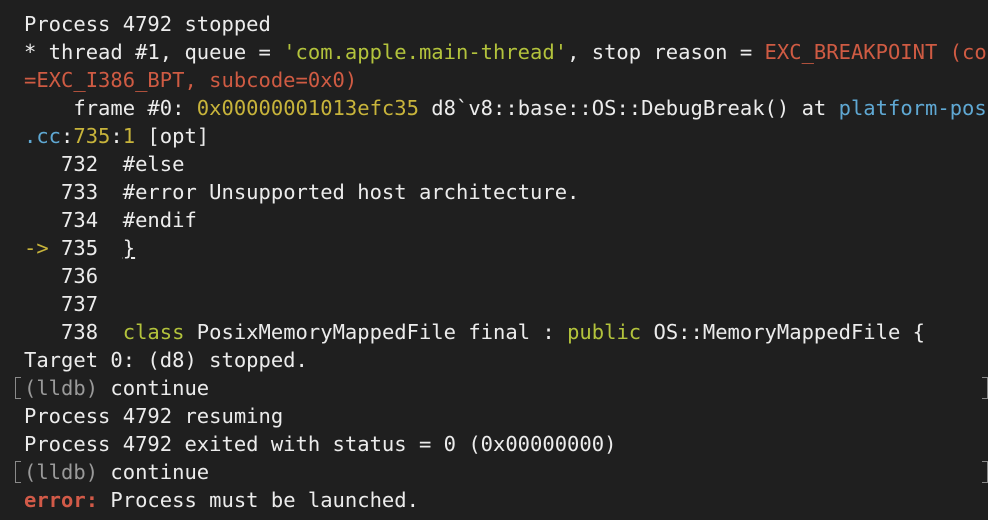 This screenshot has width=988, height=520. I want to click on frame-prefix: frame #0:, so click(110, 108).